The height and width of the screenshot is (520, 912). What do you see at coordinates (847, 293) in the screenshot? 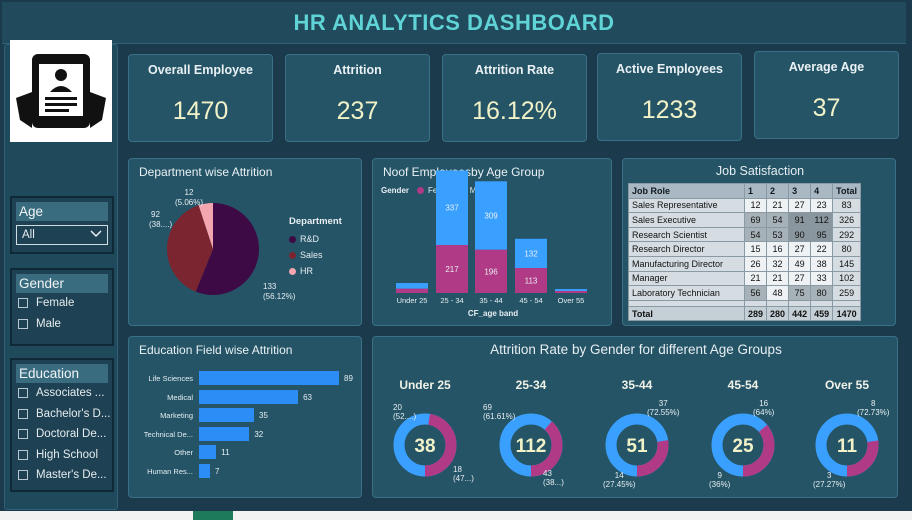
I see `table-cell: 259` at bounding box center [847, 293].